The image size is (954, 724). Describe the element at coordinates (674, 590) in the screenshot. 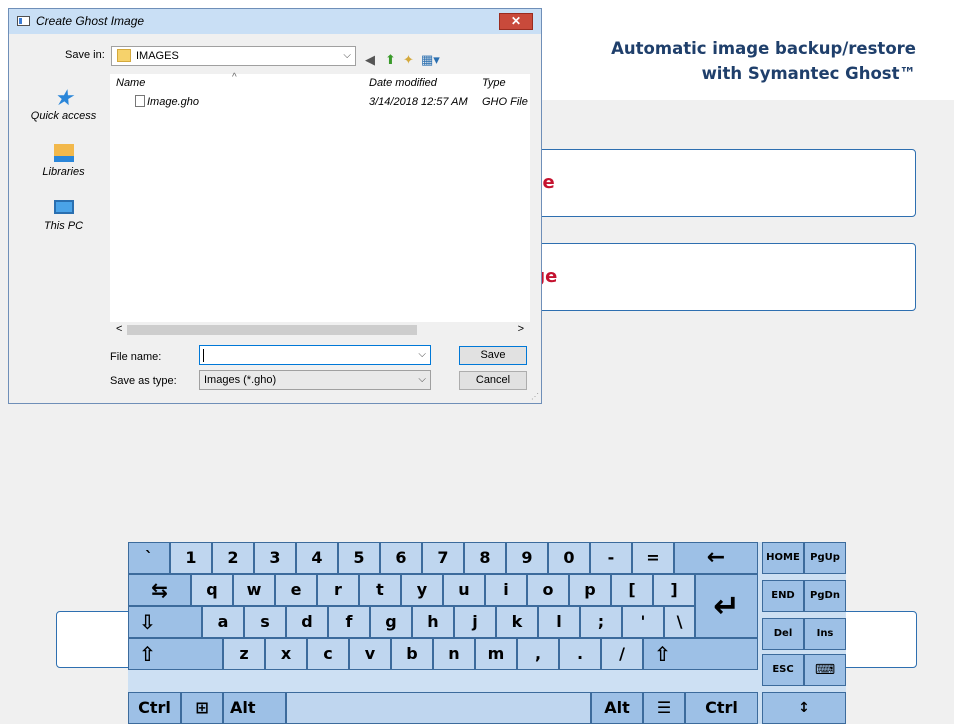

I see `key-right-bracket: ]` at that location.